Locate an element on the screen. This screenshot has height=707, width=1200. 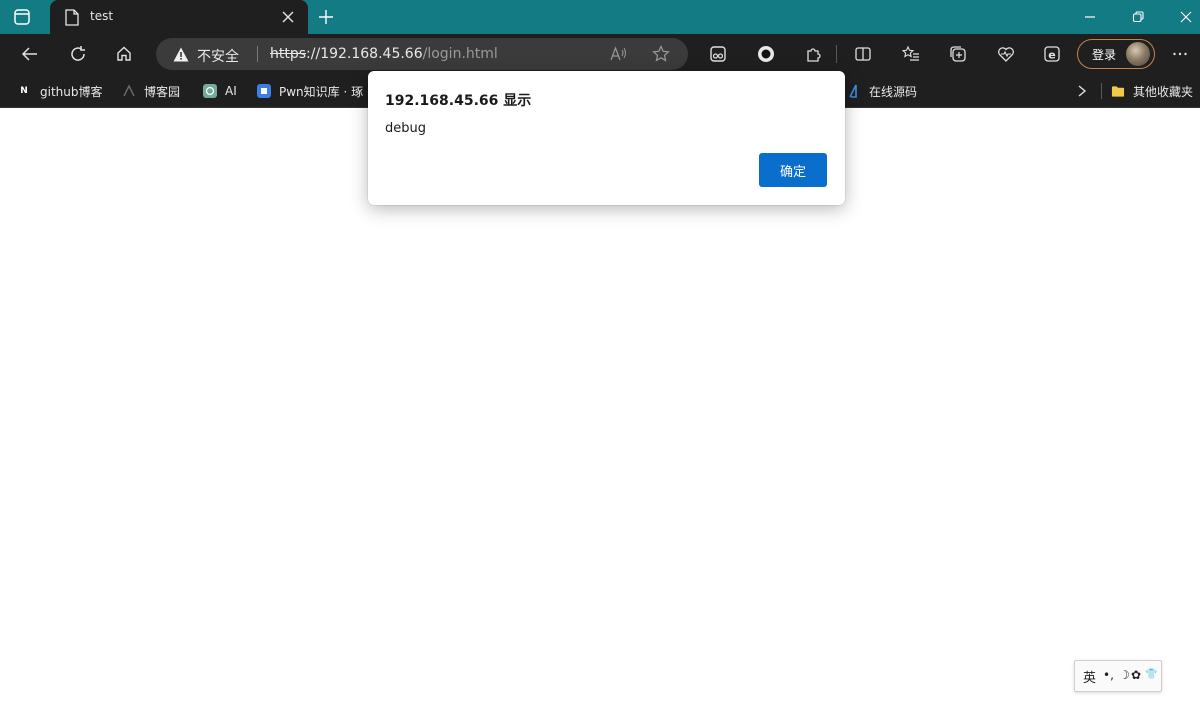
bookmark-online-source: 在线源码 is located at coordinates (882, 91).